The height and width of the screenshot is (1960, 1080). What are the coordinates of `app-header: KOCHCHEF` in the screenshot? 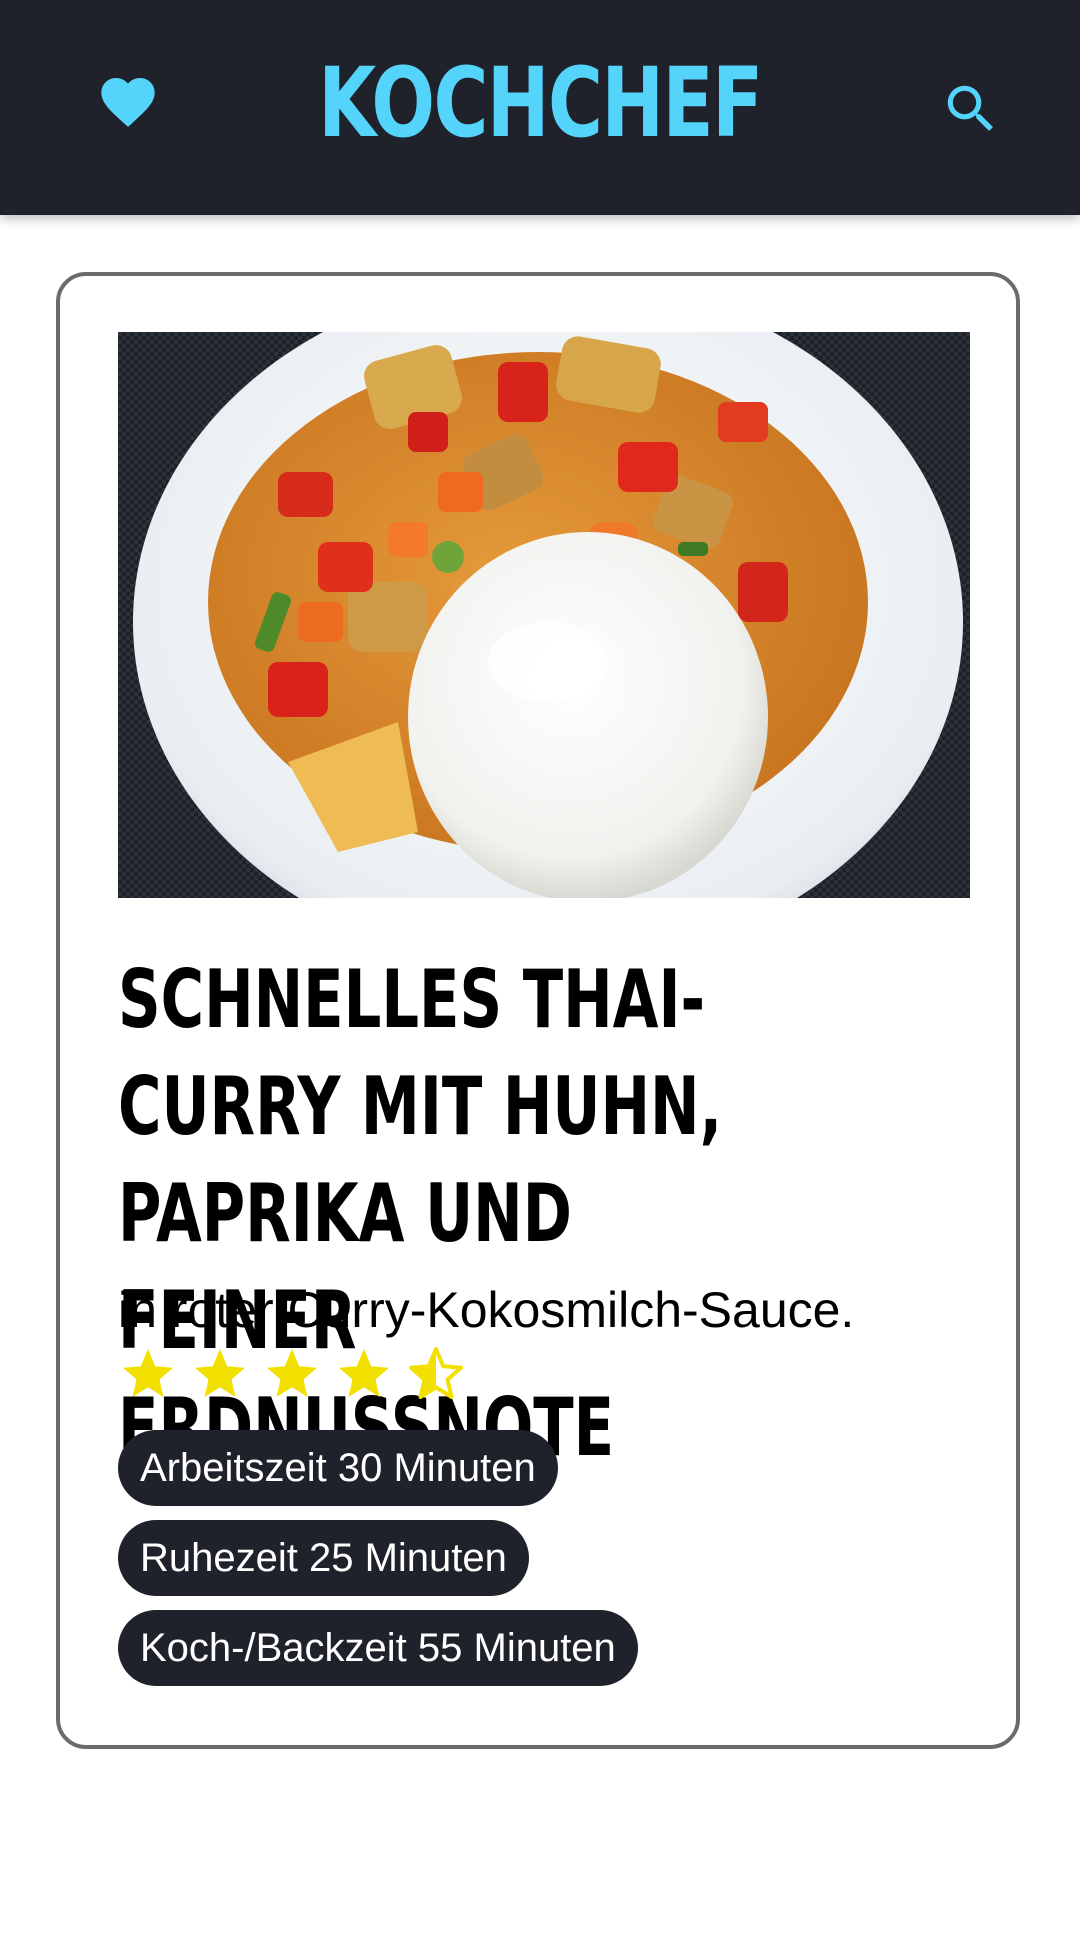 It's located at (540, 107).